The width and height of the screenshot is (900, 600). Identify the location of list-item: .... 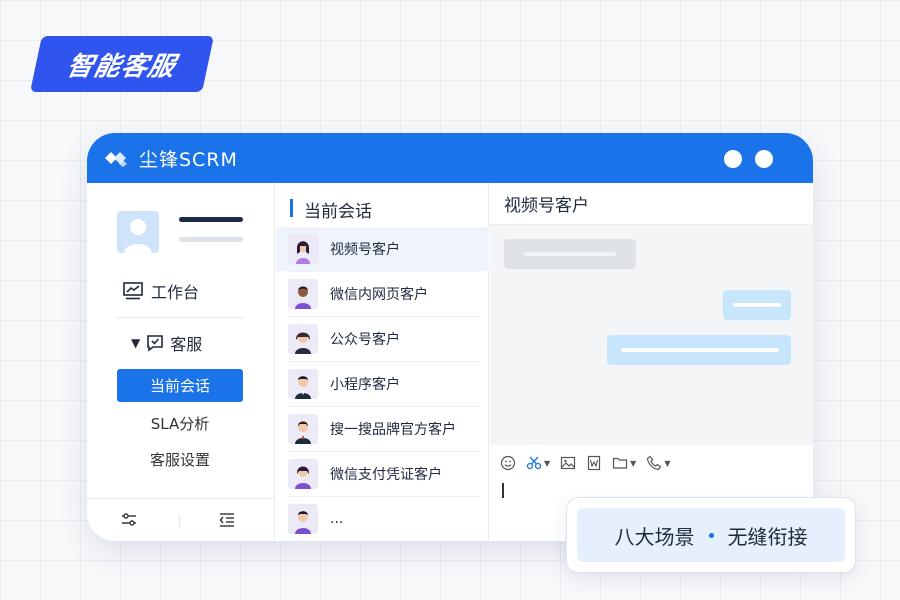
(382, 519).